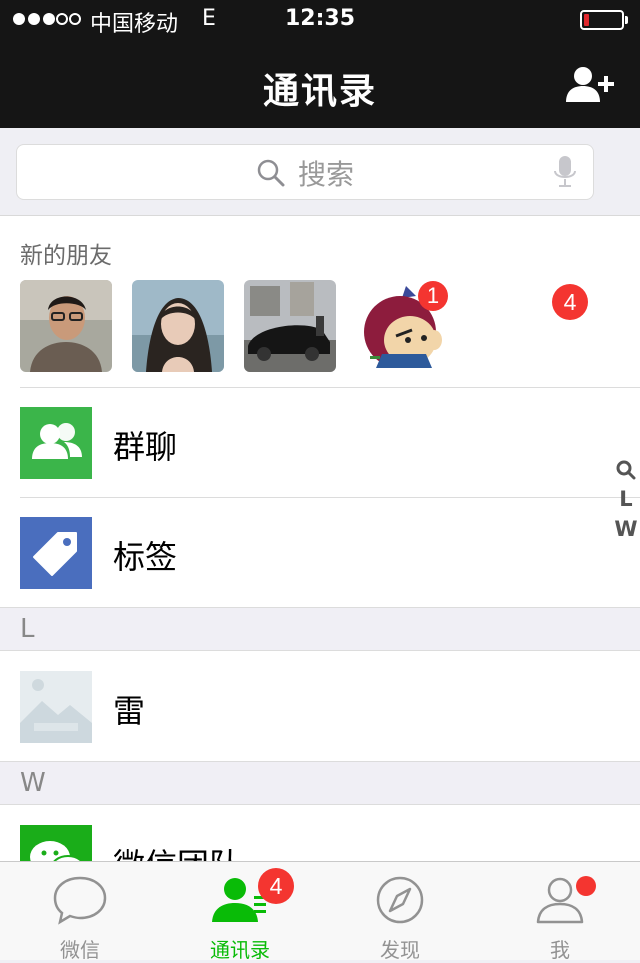  I want to click on section-letter: W, so click(33, 783).